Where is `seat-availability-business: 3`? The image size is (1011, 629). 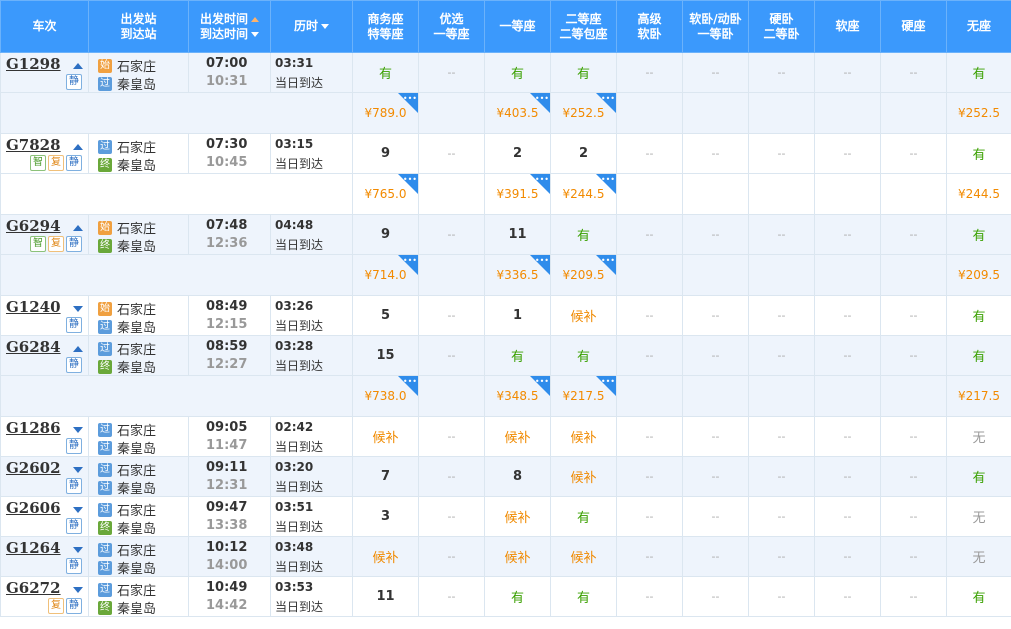 seat-availability-business: 3 is located at coordinates (385, 516).